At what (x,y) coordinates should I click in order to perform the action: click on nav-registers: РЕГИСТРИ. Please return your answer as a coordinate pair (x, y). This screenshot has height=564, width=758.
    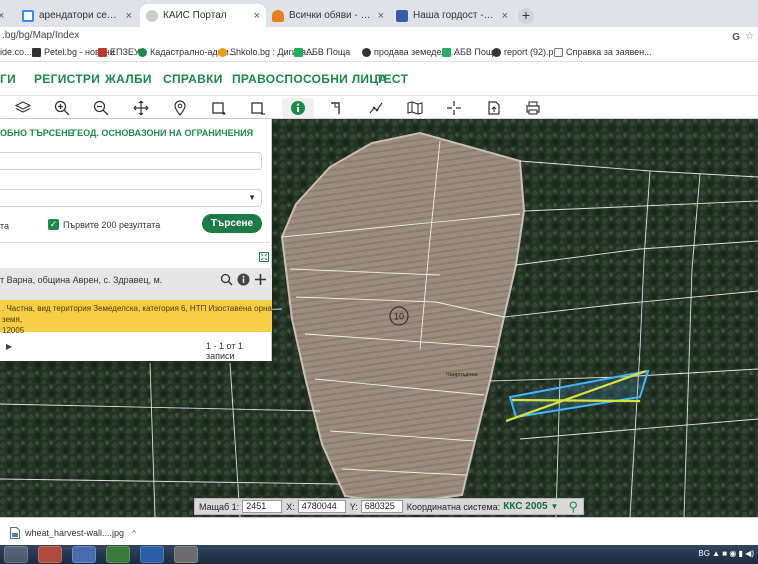
    Looking at the image, I should click on (67, 79).